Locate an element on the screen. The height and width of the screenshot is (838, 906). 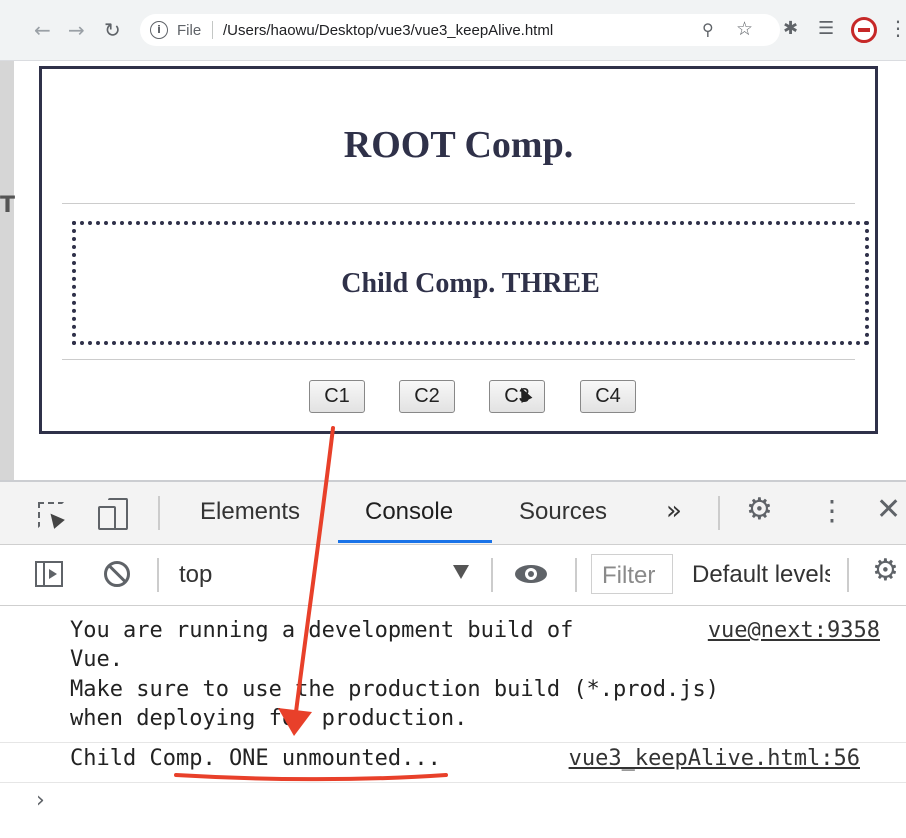
menu-icon: ⋮ is located at coordinates (897, 28).